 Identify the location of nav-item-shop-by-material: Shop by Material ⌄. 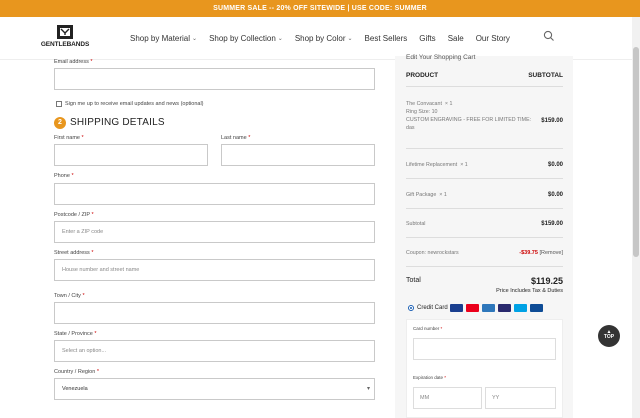
(163, 38).